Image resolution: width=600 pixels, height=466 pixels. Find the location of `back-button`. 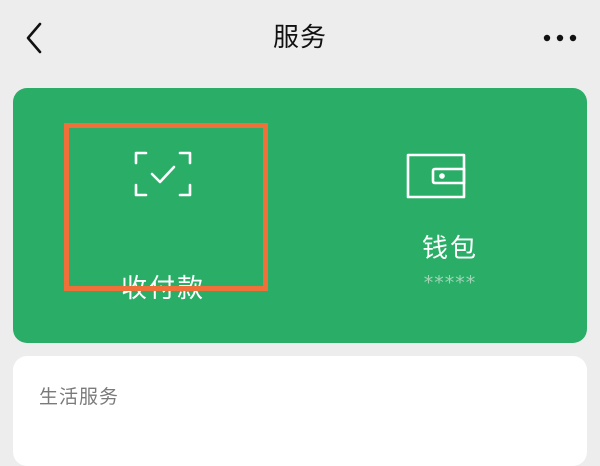

back-button is located at coordinates (34, 38).